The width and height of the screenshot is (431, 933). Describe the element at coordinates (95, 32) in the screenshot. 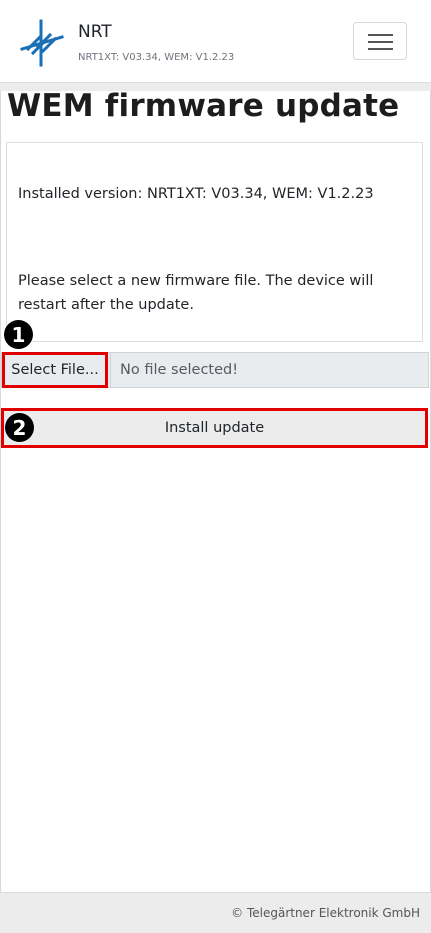

I see `brand-name: NRT` at that location.